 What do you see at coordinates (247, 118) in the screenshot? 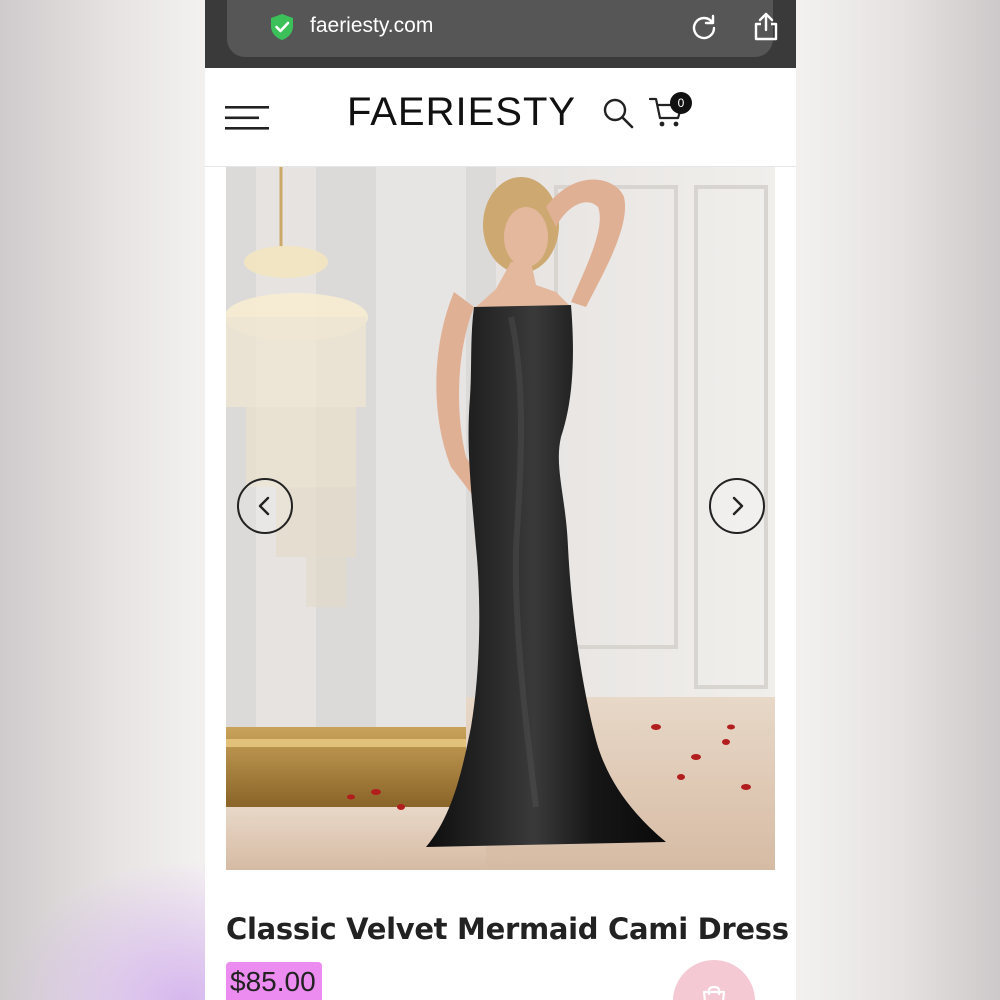
I see `hamburger-icon` at bounding box center [247, 118].